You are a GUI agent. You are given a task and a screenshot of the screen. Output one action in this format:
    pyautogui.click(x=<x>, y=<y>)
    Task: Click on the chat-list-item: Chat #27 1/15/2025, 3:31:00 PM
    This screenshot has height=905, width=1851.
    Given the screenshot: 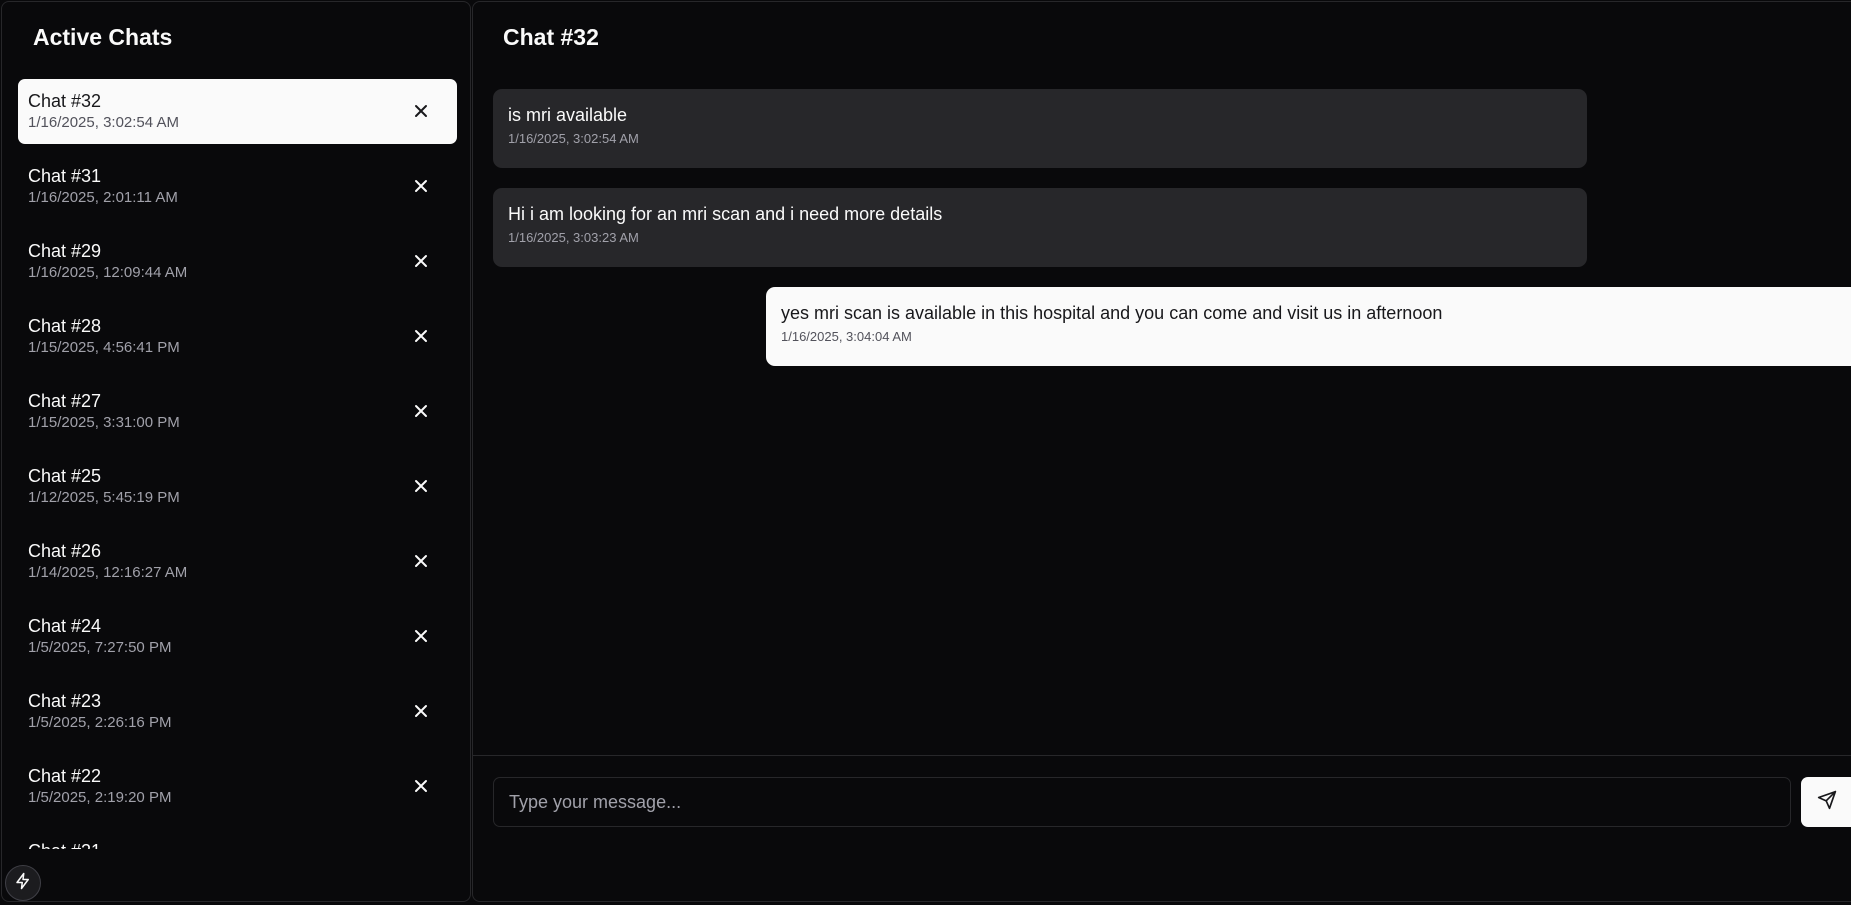 What is the action you would take?
    pyautogui.click(x=237, y=411)
    